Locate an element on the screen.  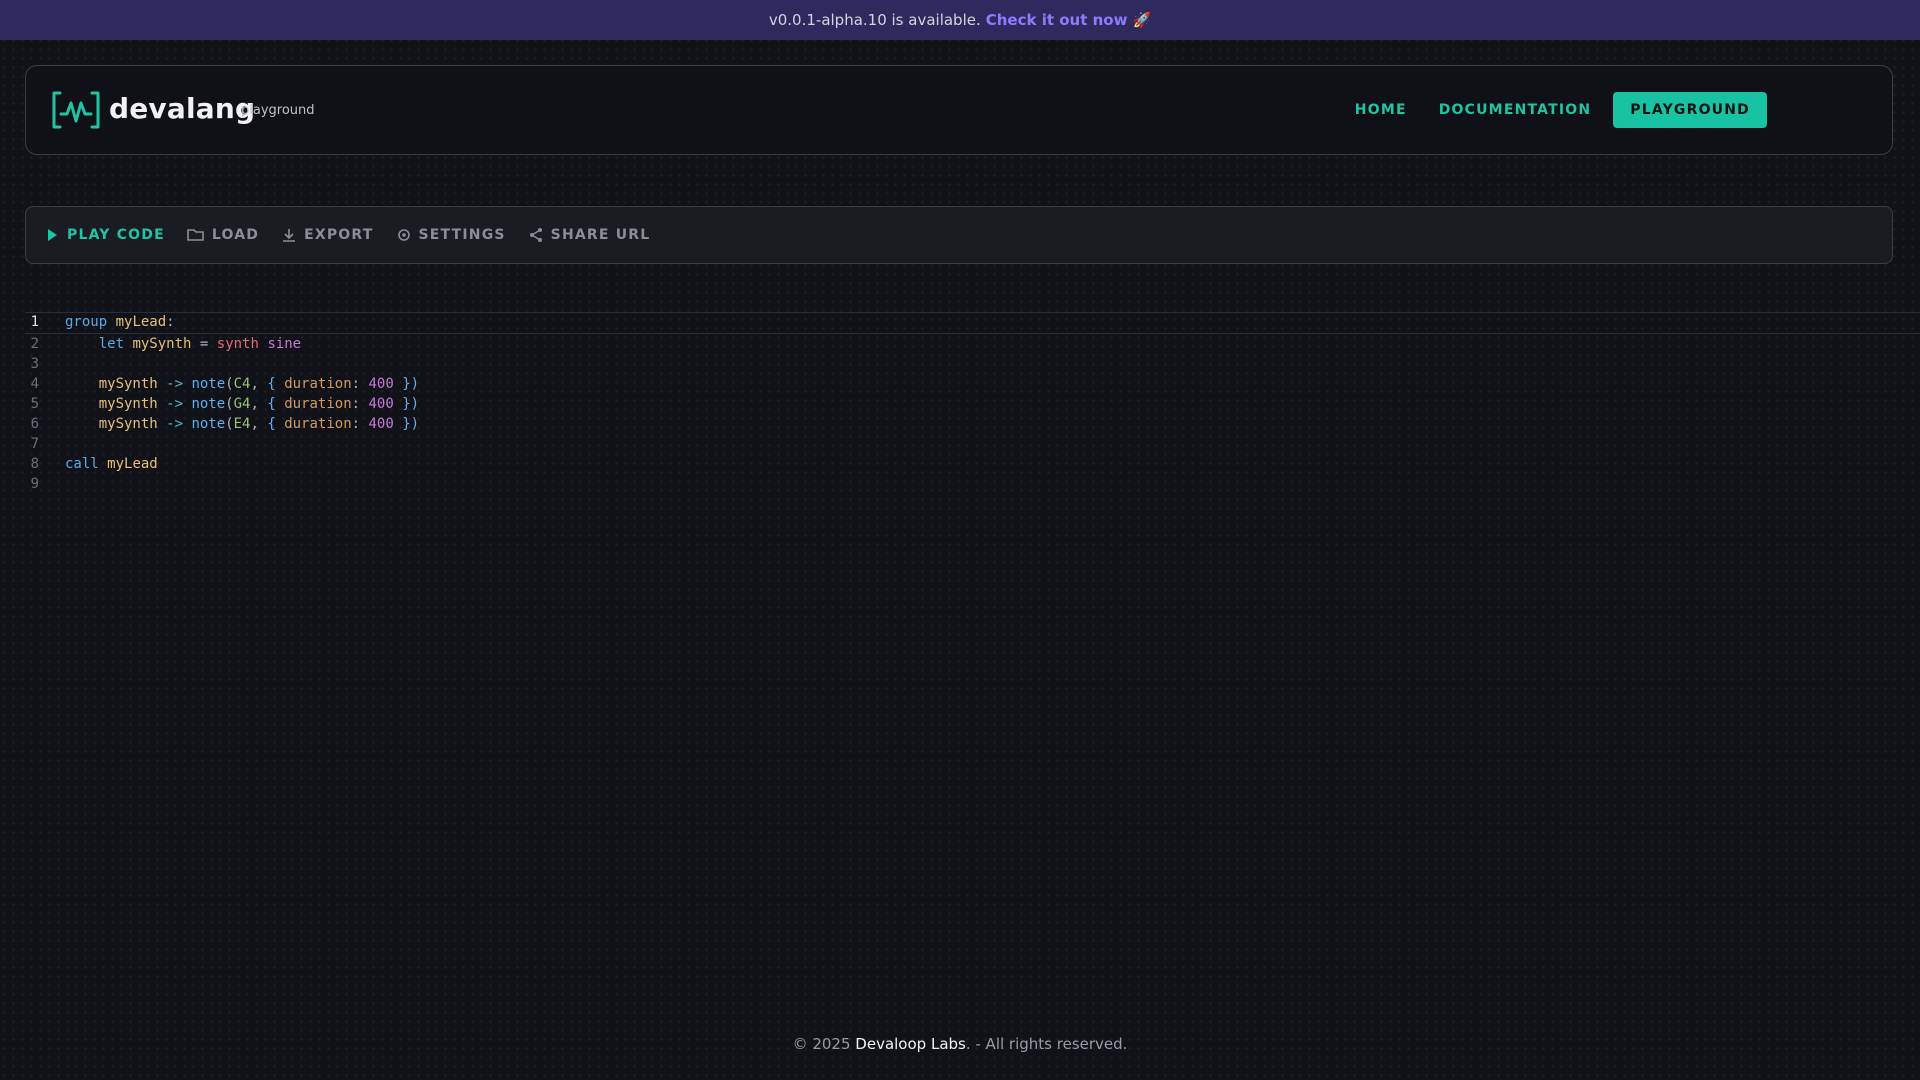
code-token: synth is located at coordinates (237, 344).